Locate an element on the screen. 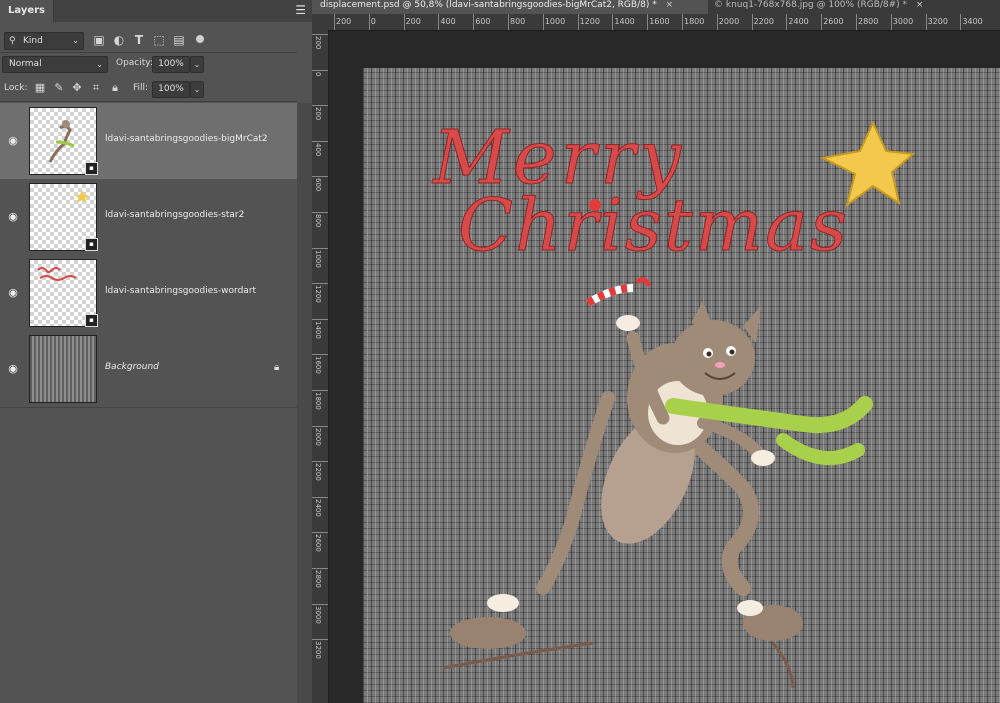 Image resolution: width=1000 pixels, height=703 pixels. fill-chevron-icon: ⌄ is located at coordinates (197, 89).